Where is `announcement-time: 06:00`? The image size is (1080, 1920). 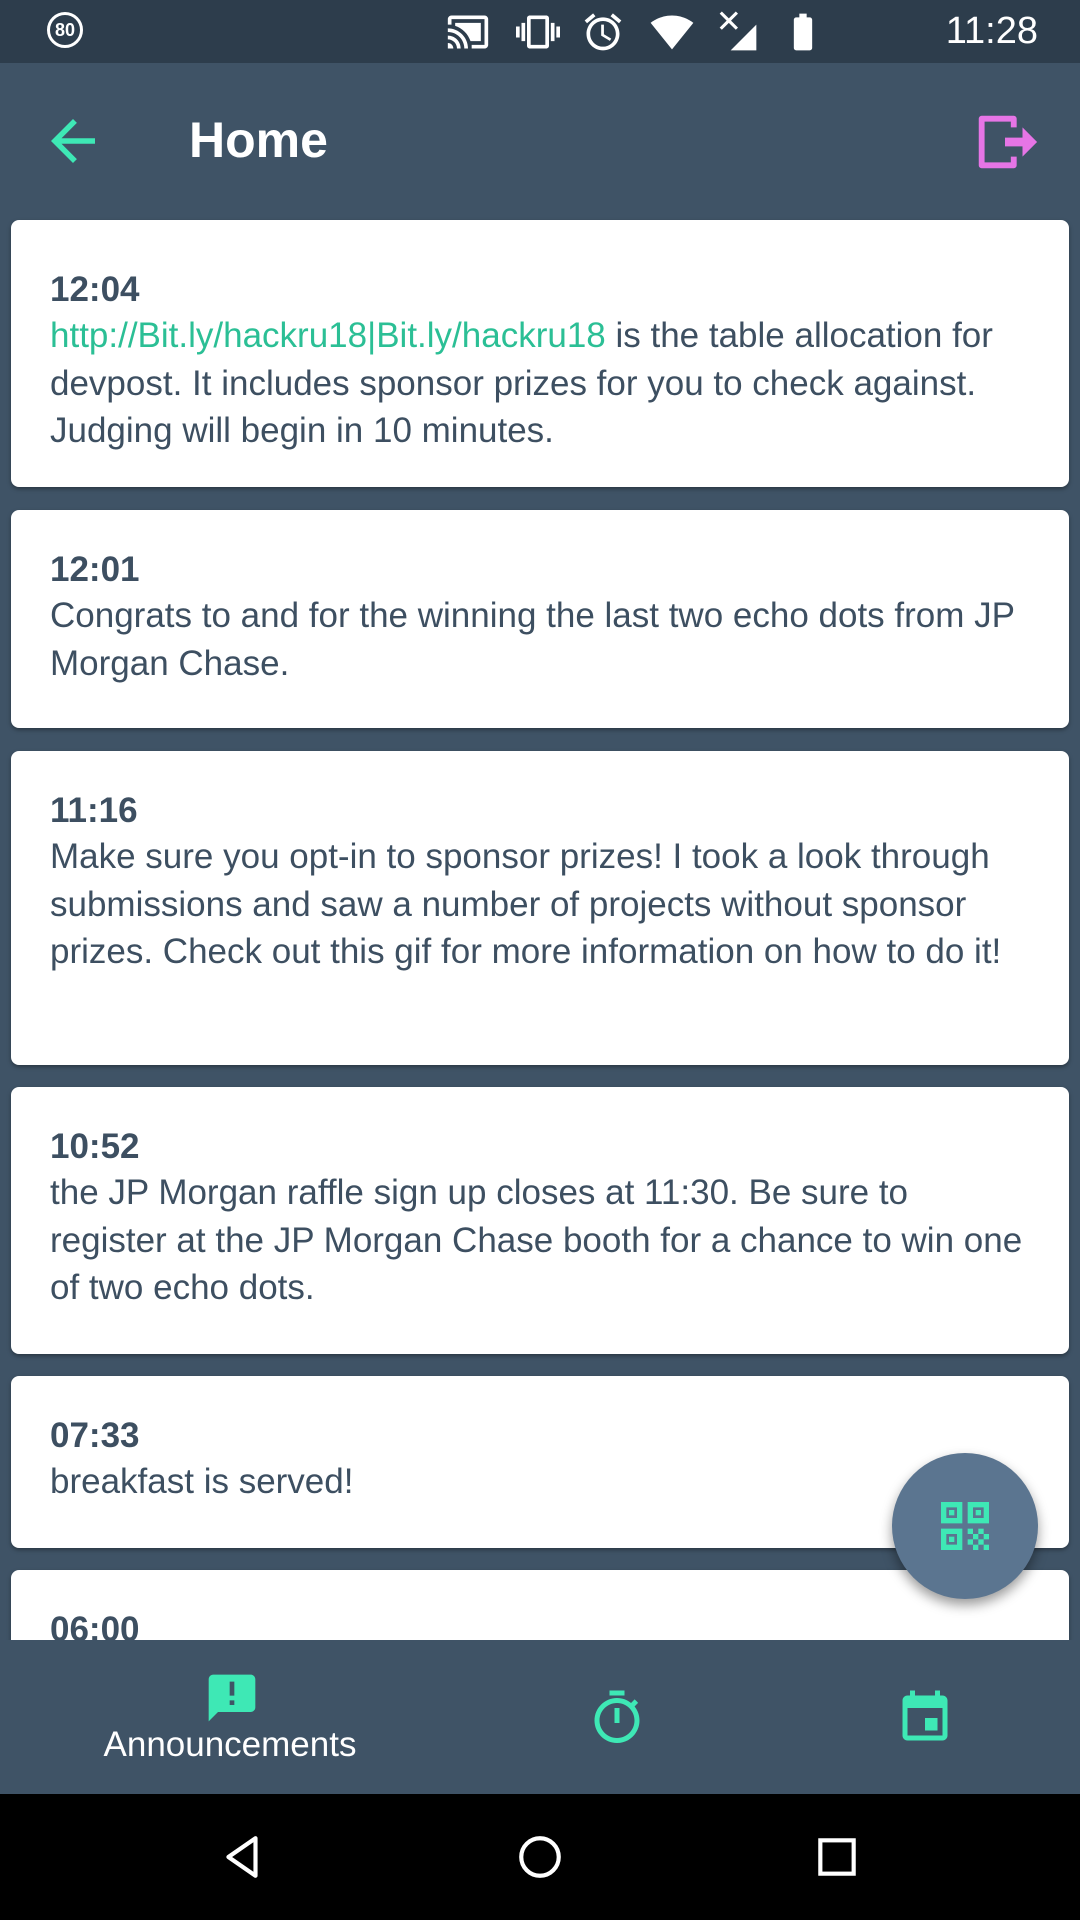 announcement-time: 06:00 is located at coordinates (95, 1625).